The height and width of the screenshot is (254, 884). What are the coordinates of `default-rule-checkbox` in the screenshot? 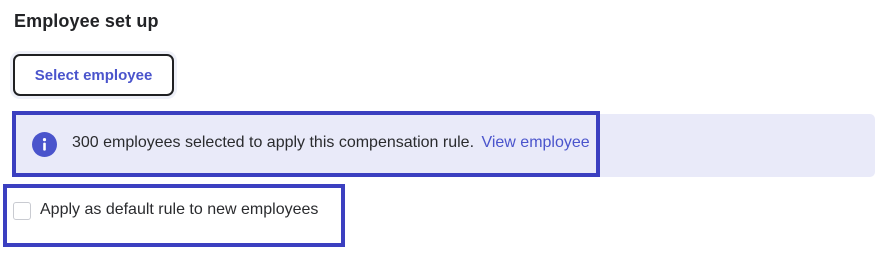 It's located at (22, 211).